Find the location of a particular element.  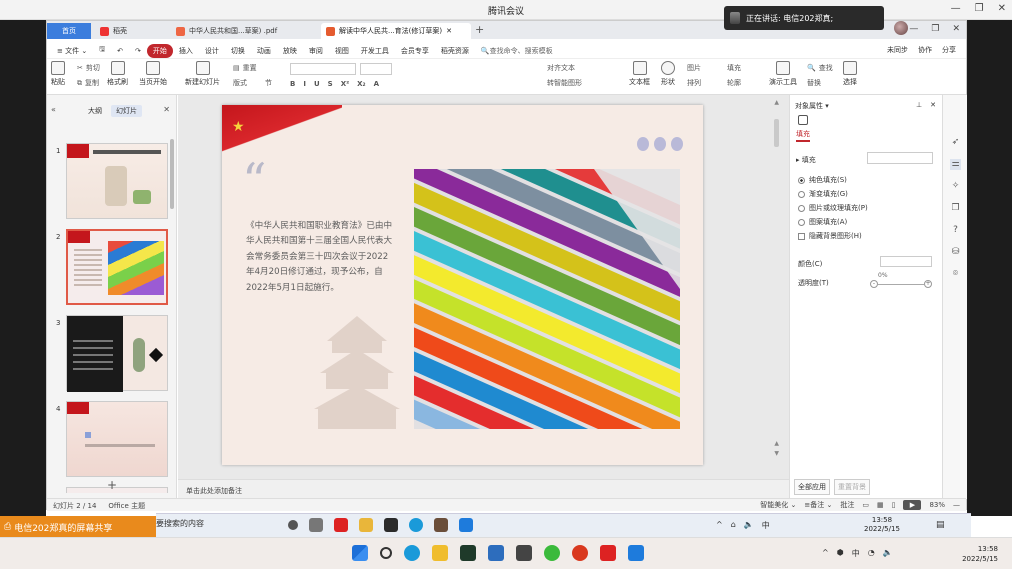

collapse-pane-icon: « is located at coordinates (53, 109).